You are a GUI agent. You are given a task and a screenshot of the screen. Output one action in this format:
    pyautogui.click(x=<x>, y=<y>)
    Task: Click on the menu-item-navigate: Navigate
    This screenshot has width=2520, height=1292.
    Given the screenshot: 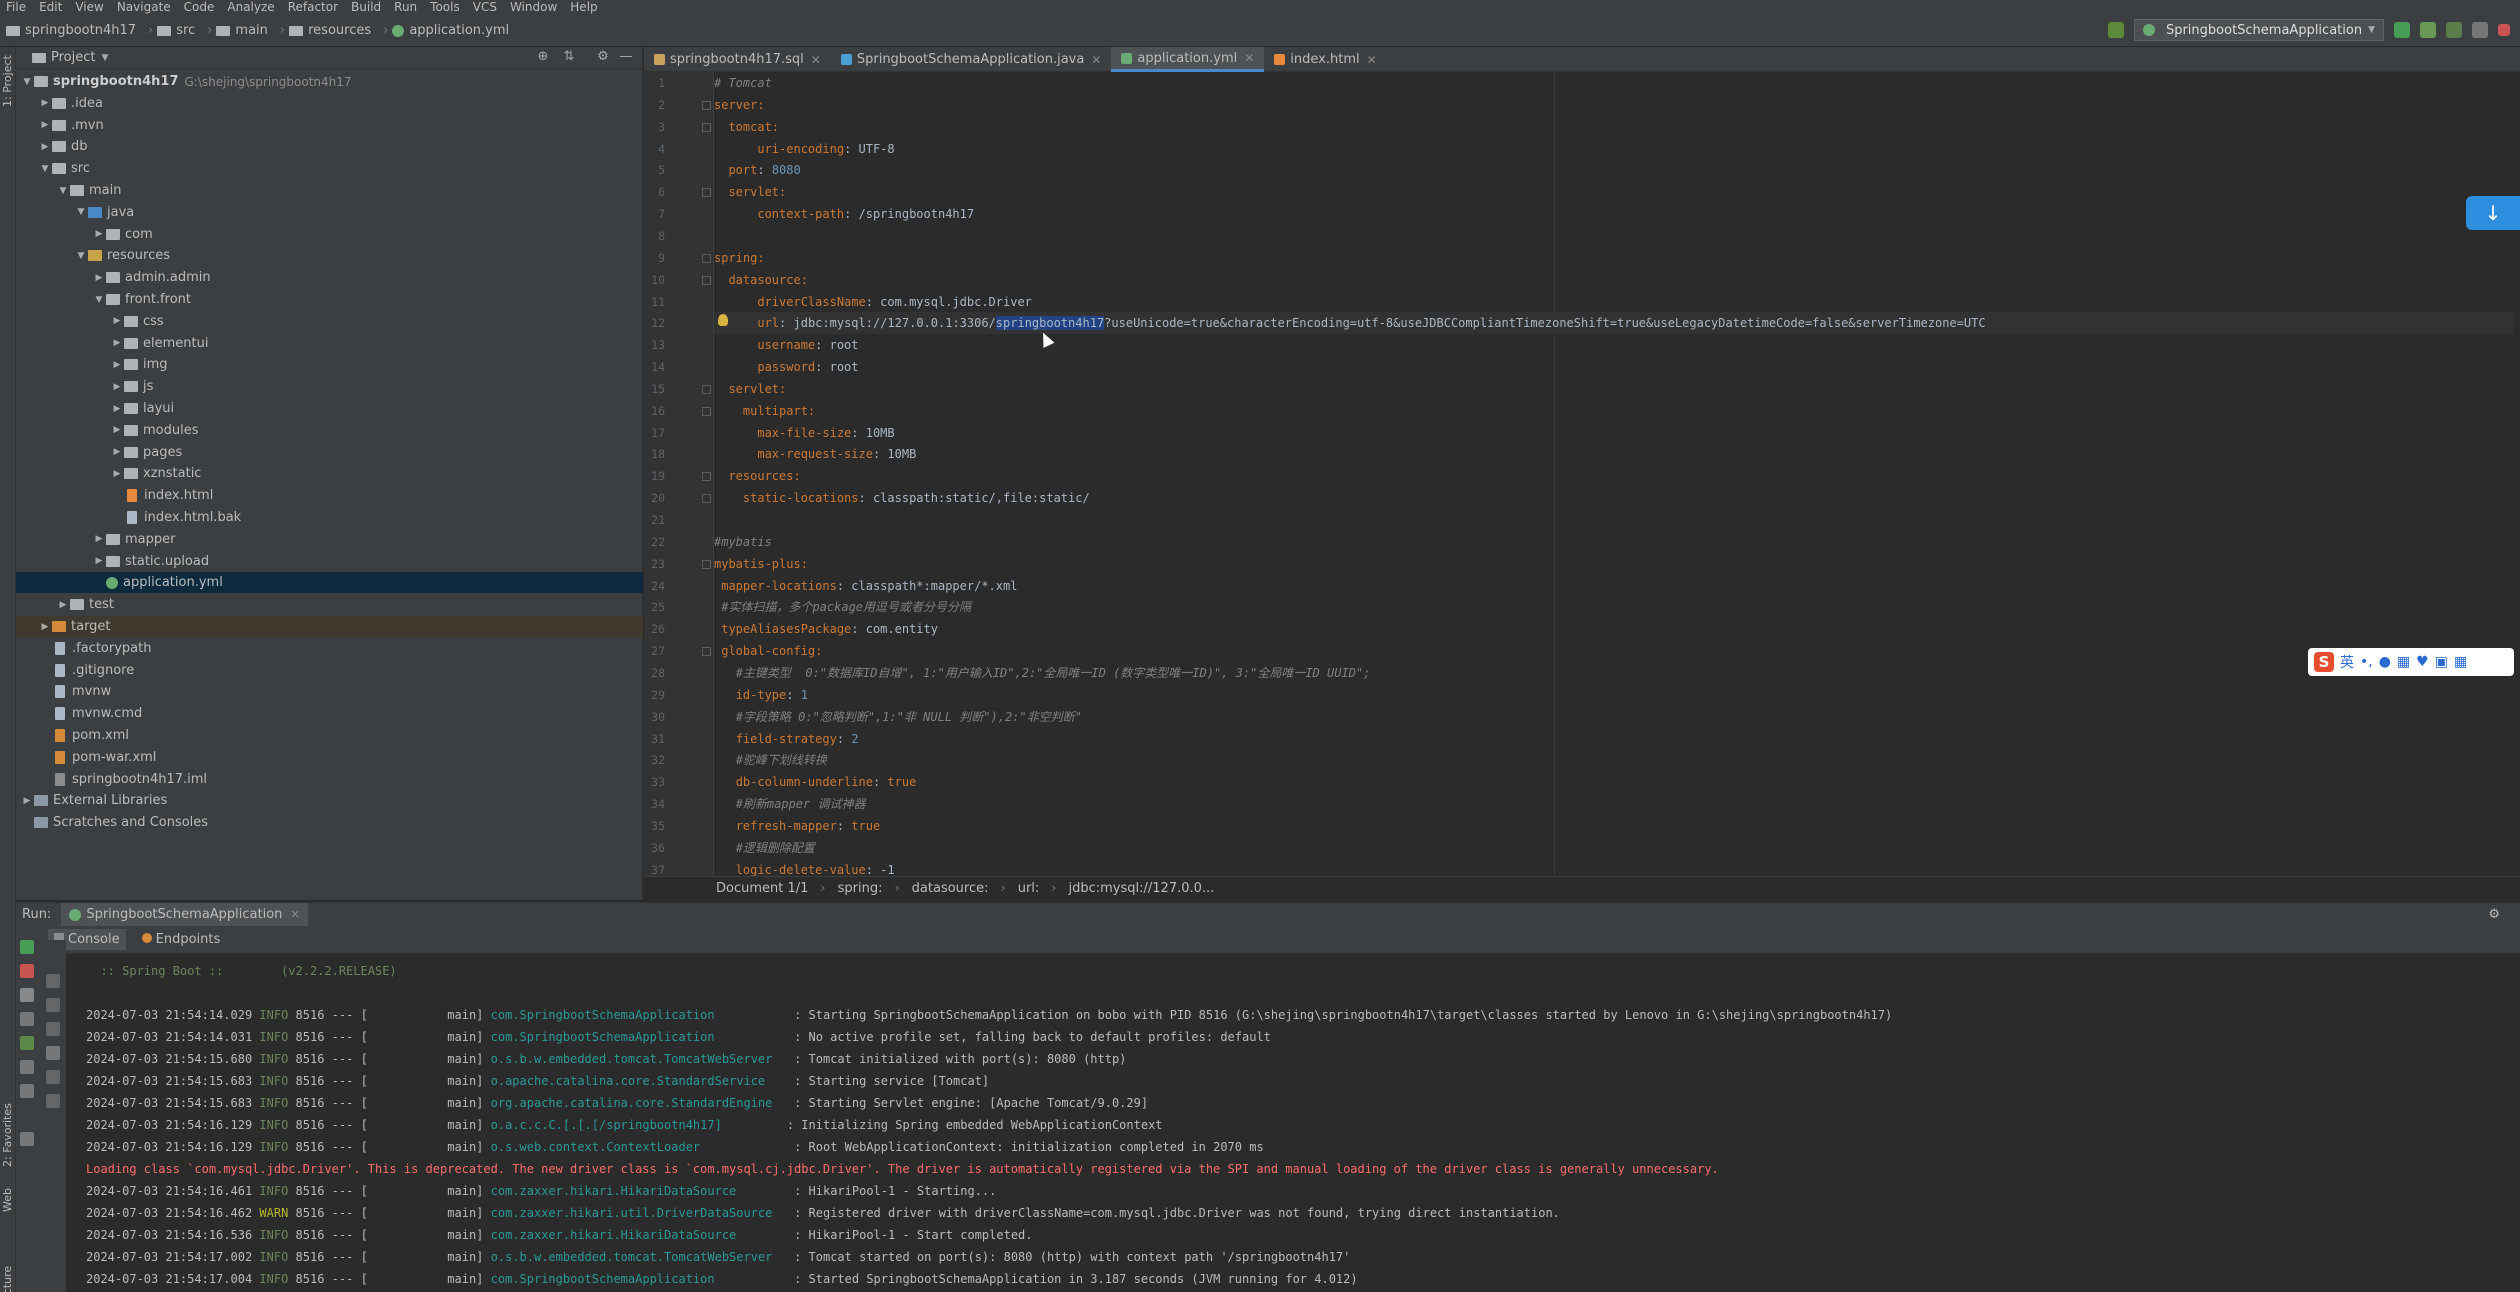 What is the action you would take?
    pyautogui.click(x=144, y=7)
    